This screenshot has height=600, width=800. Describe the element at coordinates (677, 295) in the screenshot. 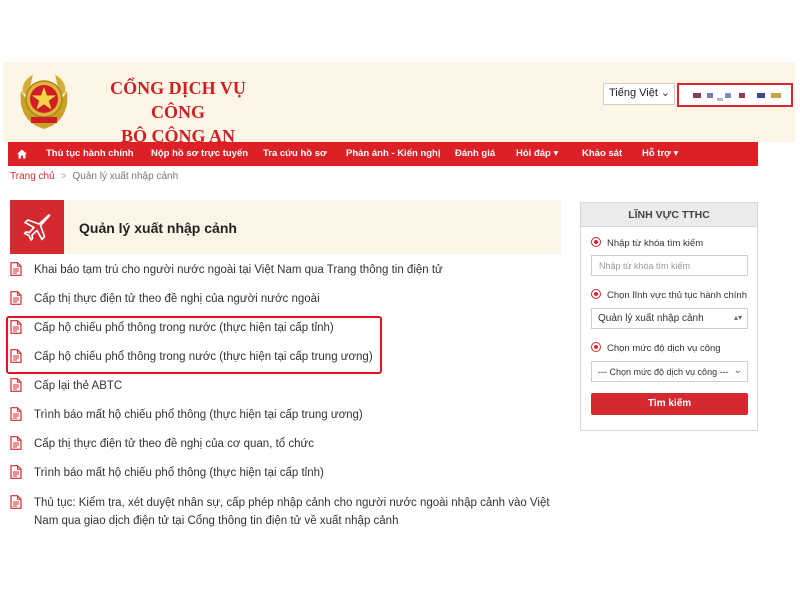

I see `radio-field-label: Chọn lĩnh vực thủ tục hành chính` at that location.